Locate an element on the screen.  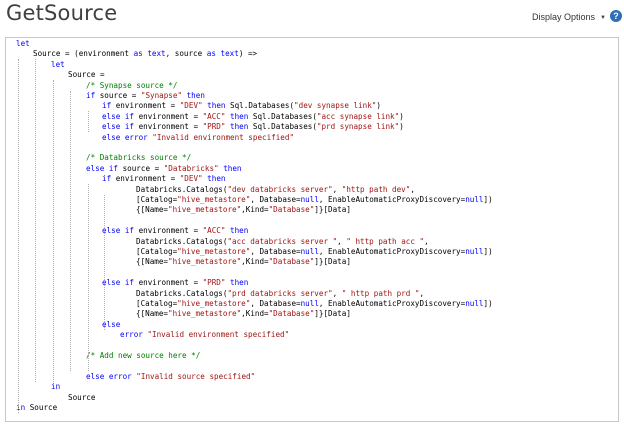
code-line: Source is located at coordinates (81, 398).